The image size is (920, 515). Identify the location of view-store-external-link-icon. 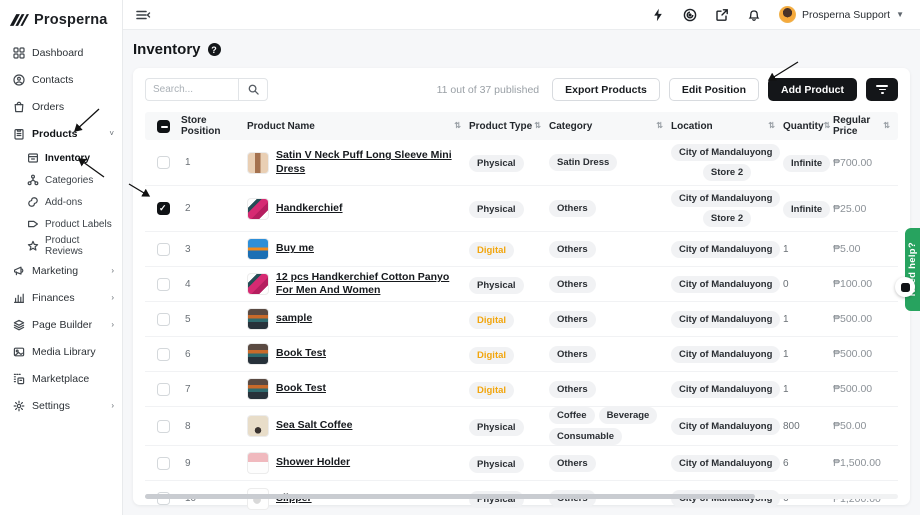
(722, 14).